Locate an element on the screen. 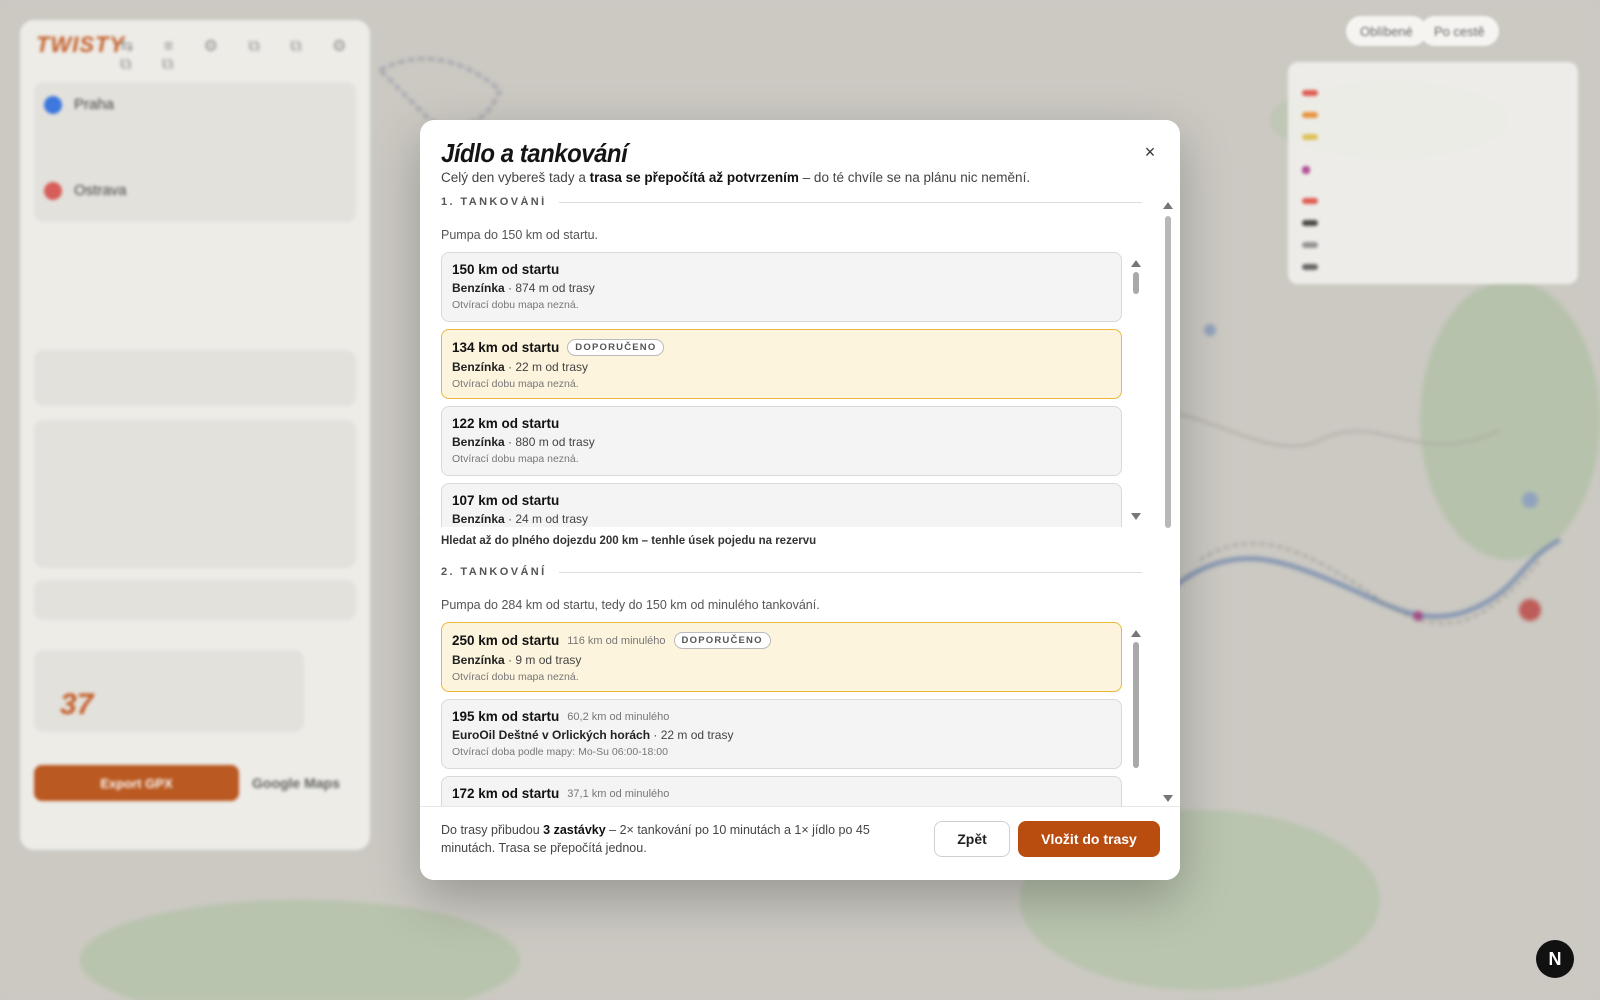  end-place: Ostrava is located at coordinates (100, 190).